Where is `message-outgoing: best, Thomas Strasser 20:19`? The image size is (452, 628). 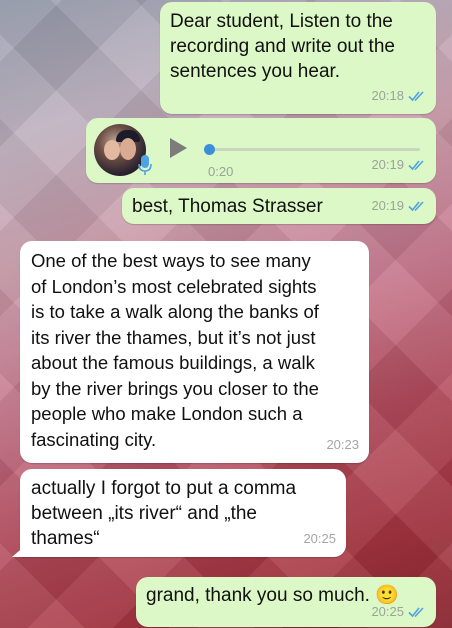
message-outgoing: best, Thomas Strasser 20:19 is located at coordinates (279, 206).